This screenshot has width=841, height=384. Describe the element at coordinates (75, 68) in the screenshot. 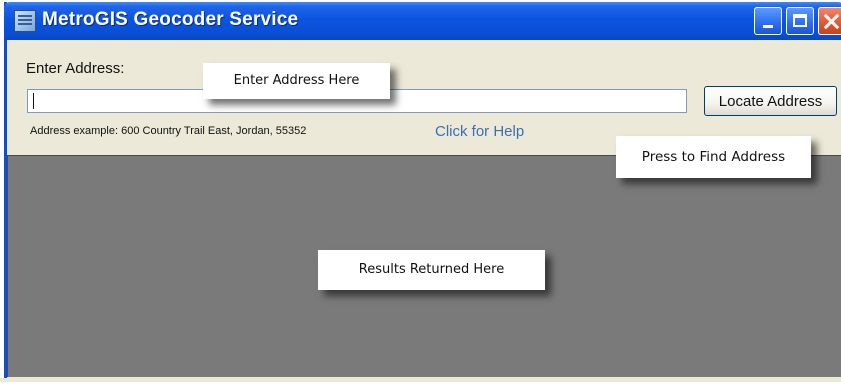

I see `address-label: Enter Address:` at that location.